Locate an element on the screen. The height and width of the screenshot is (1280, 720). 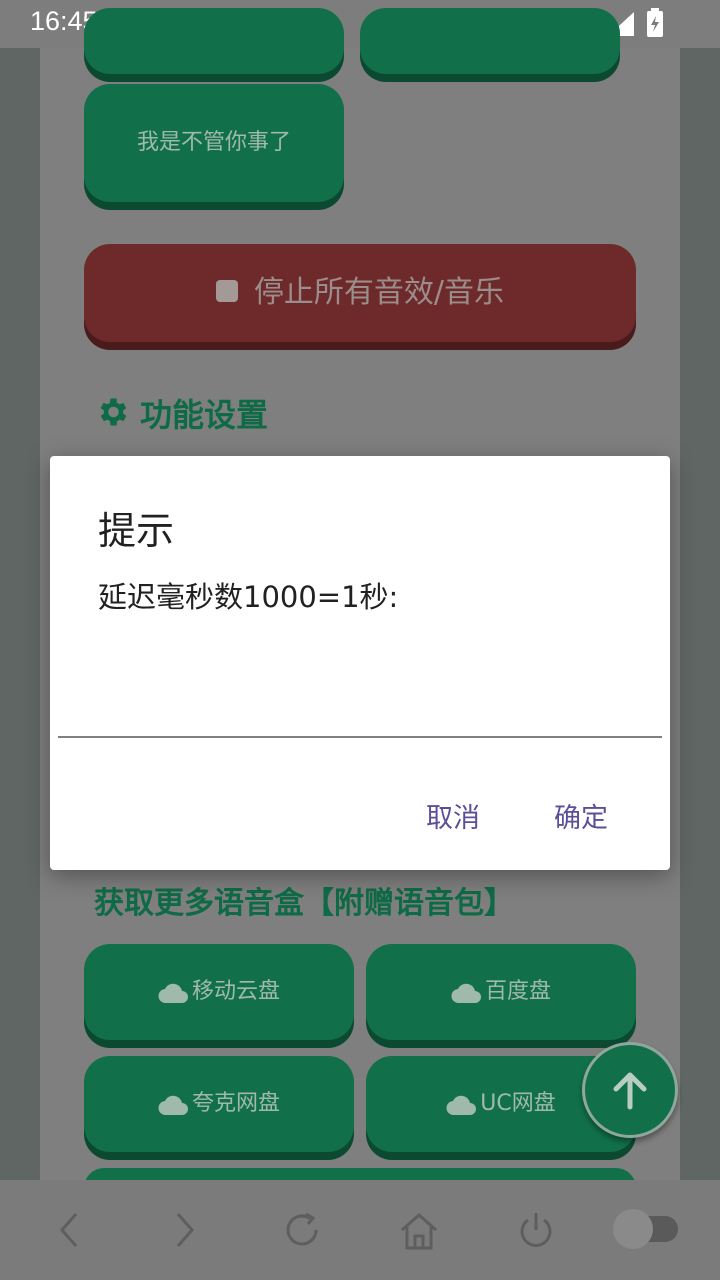
sound-button-manager: 我是不管你事了 is located at coordinates (214, 143).